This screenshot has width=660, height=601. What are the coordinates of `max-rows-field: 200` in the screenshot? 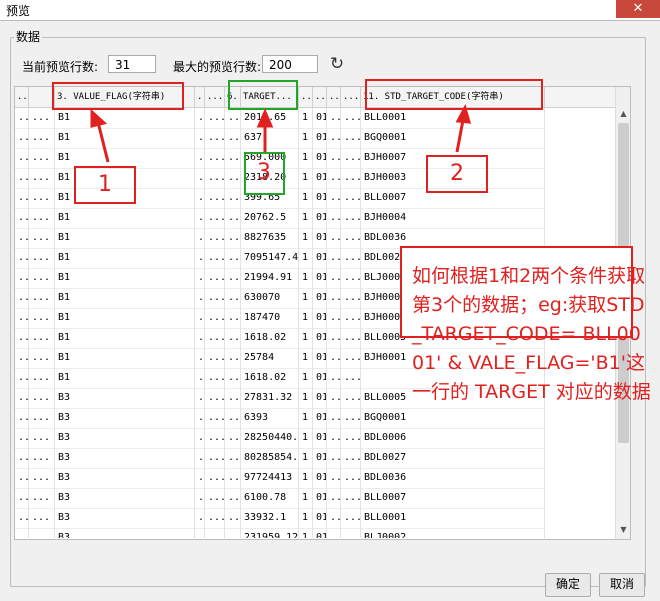 It's located at (290, 64).